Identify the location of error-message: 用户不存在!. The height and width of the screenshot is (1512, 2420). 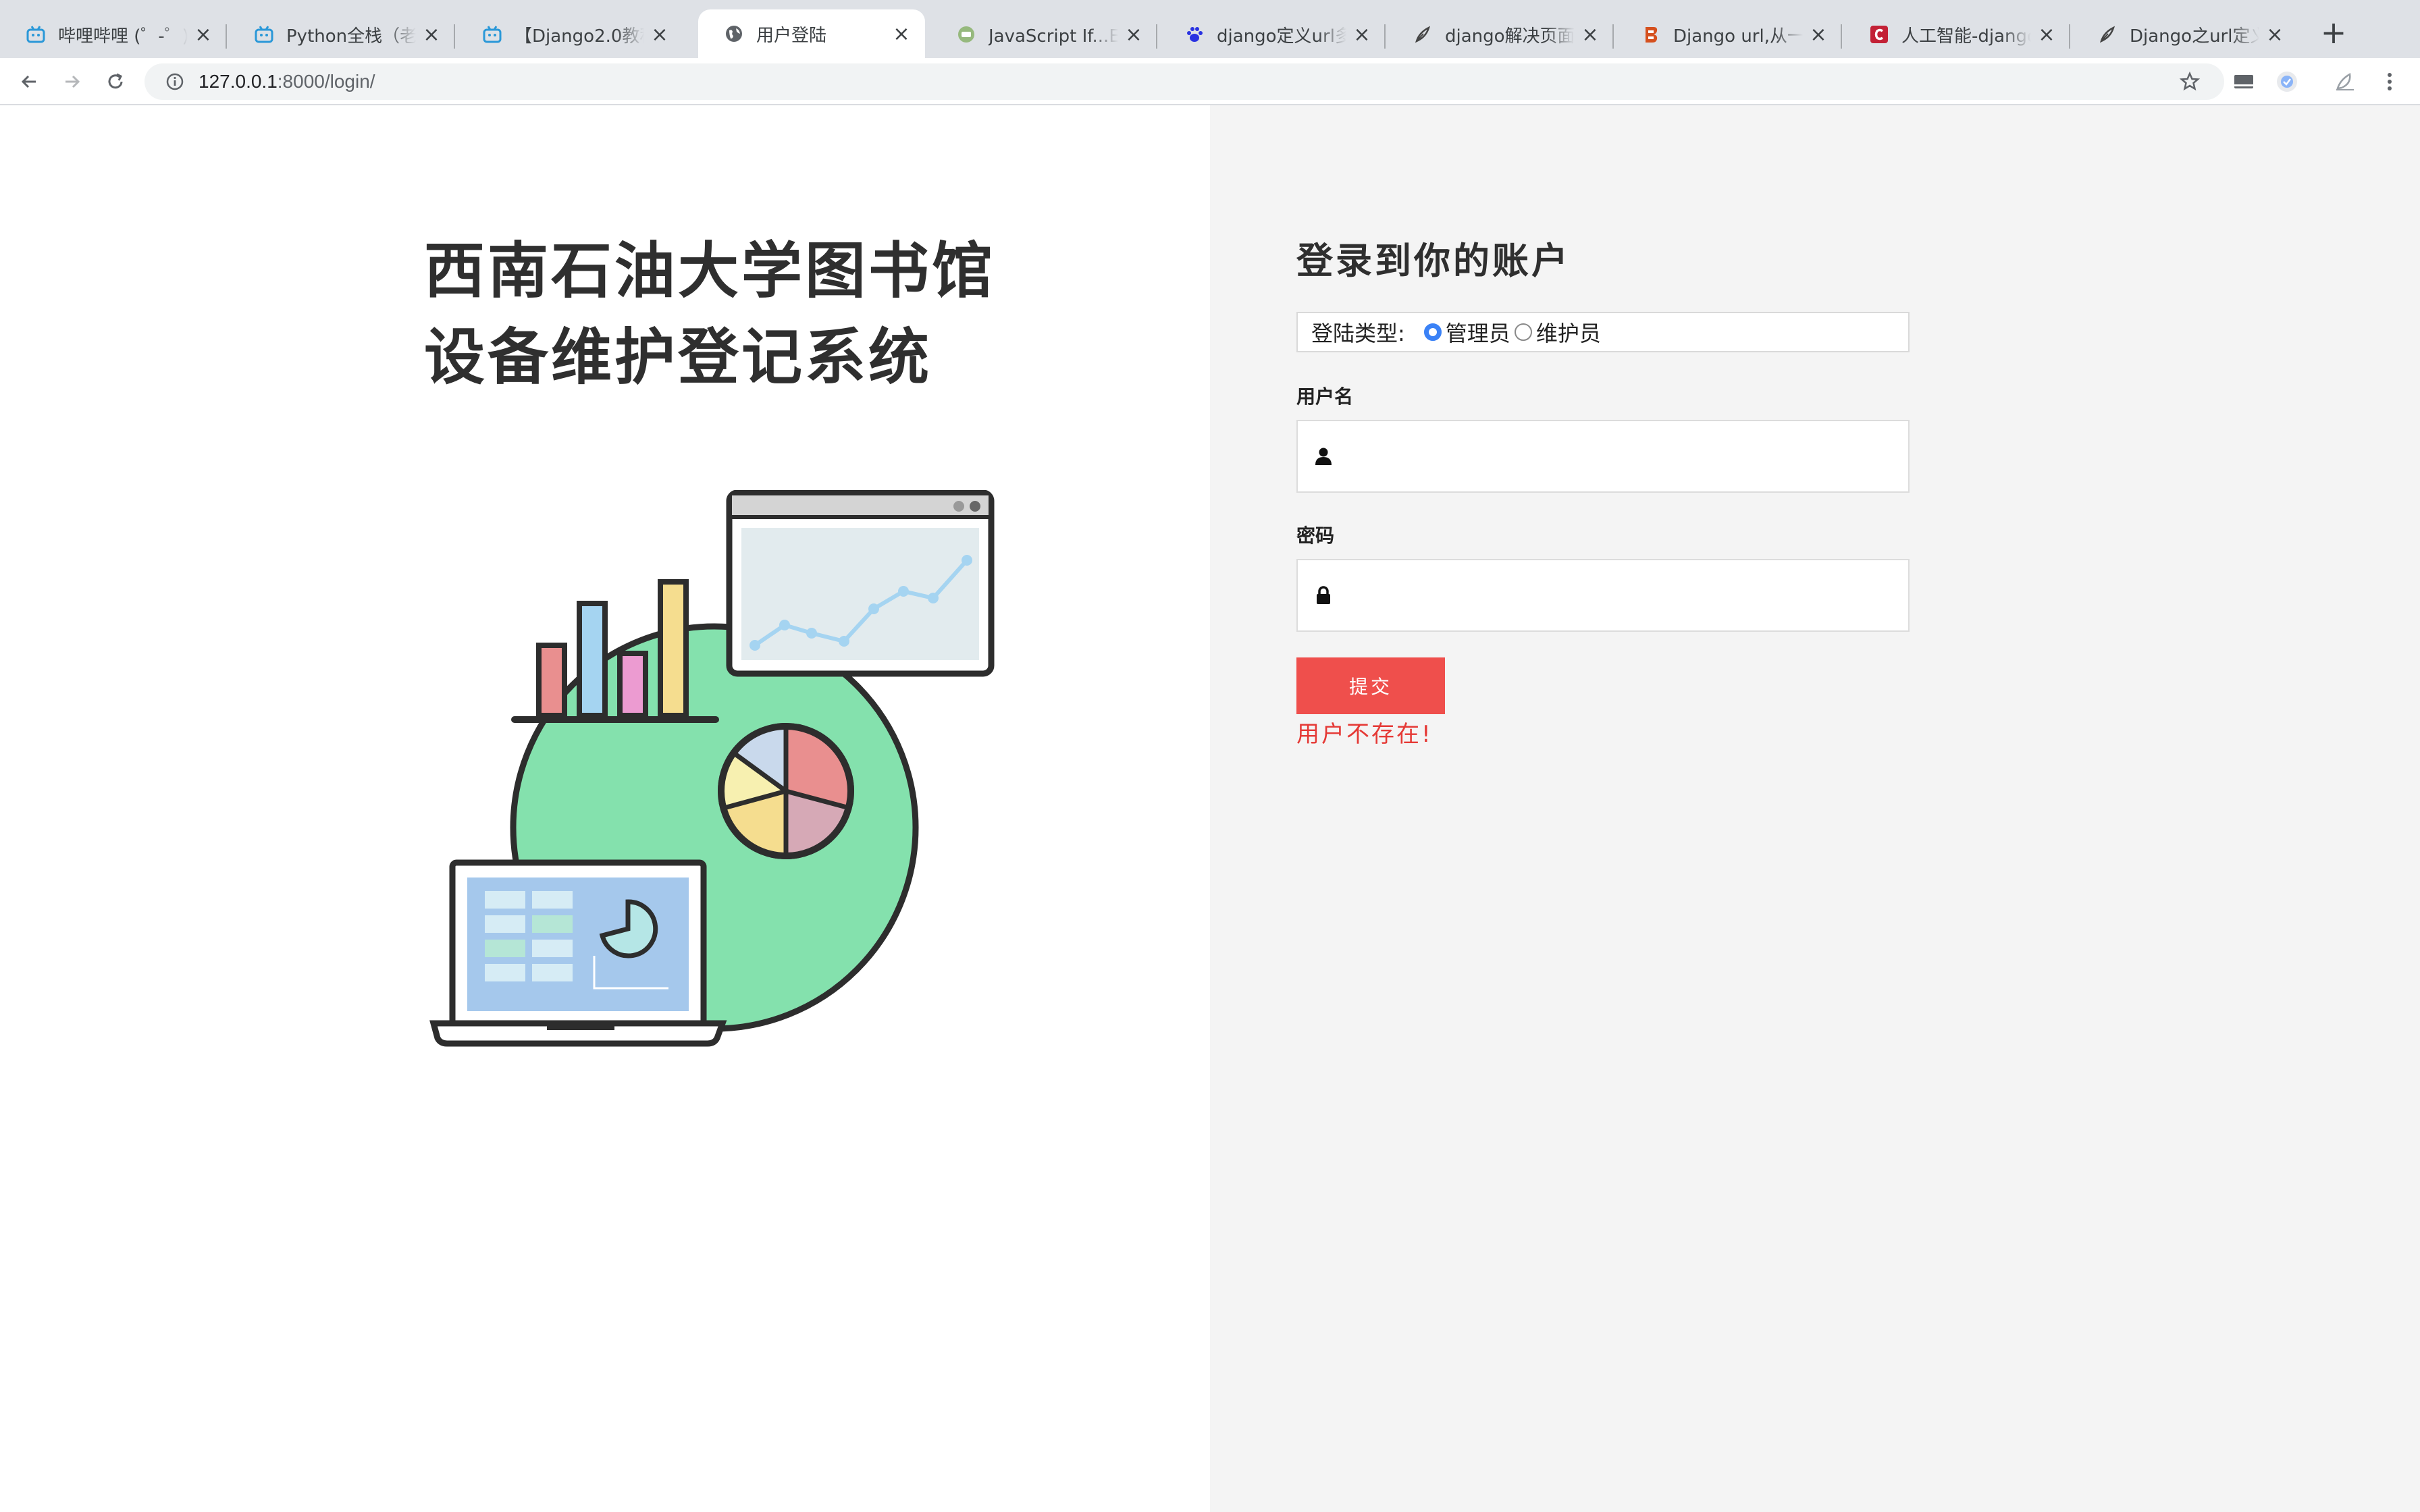
(1364, 734).